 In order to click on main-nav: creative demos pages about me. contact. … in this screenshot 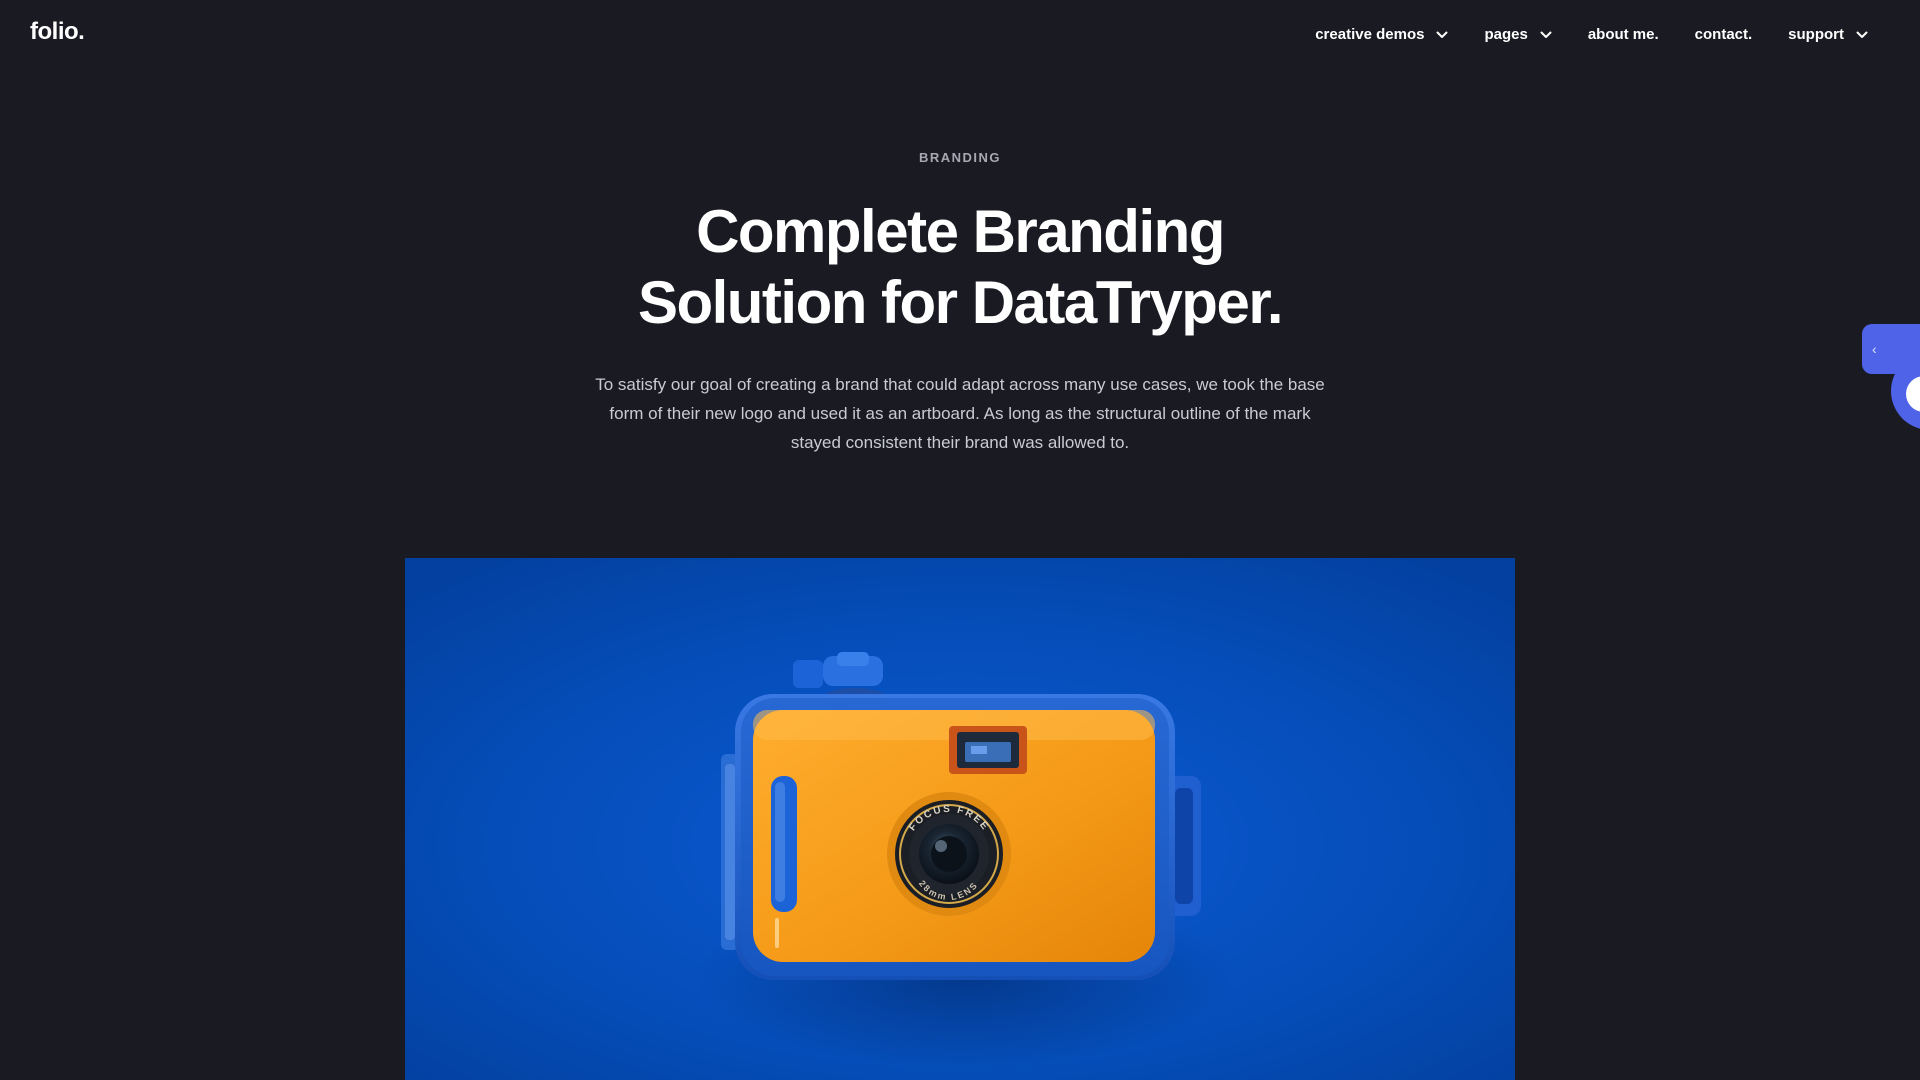, I will do `click(1591, 34)`.